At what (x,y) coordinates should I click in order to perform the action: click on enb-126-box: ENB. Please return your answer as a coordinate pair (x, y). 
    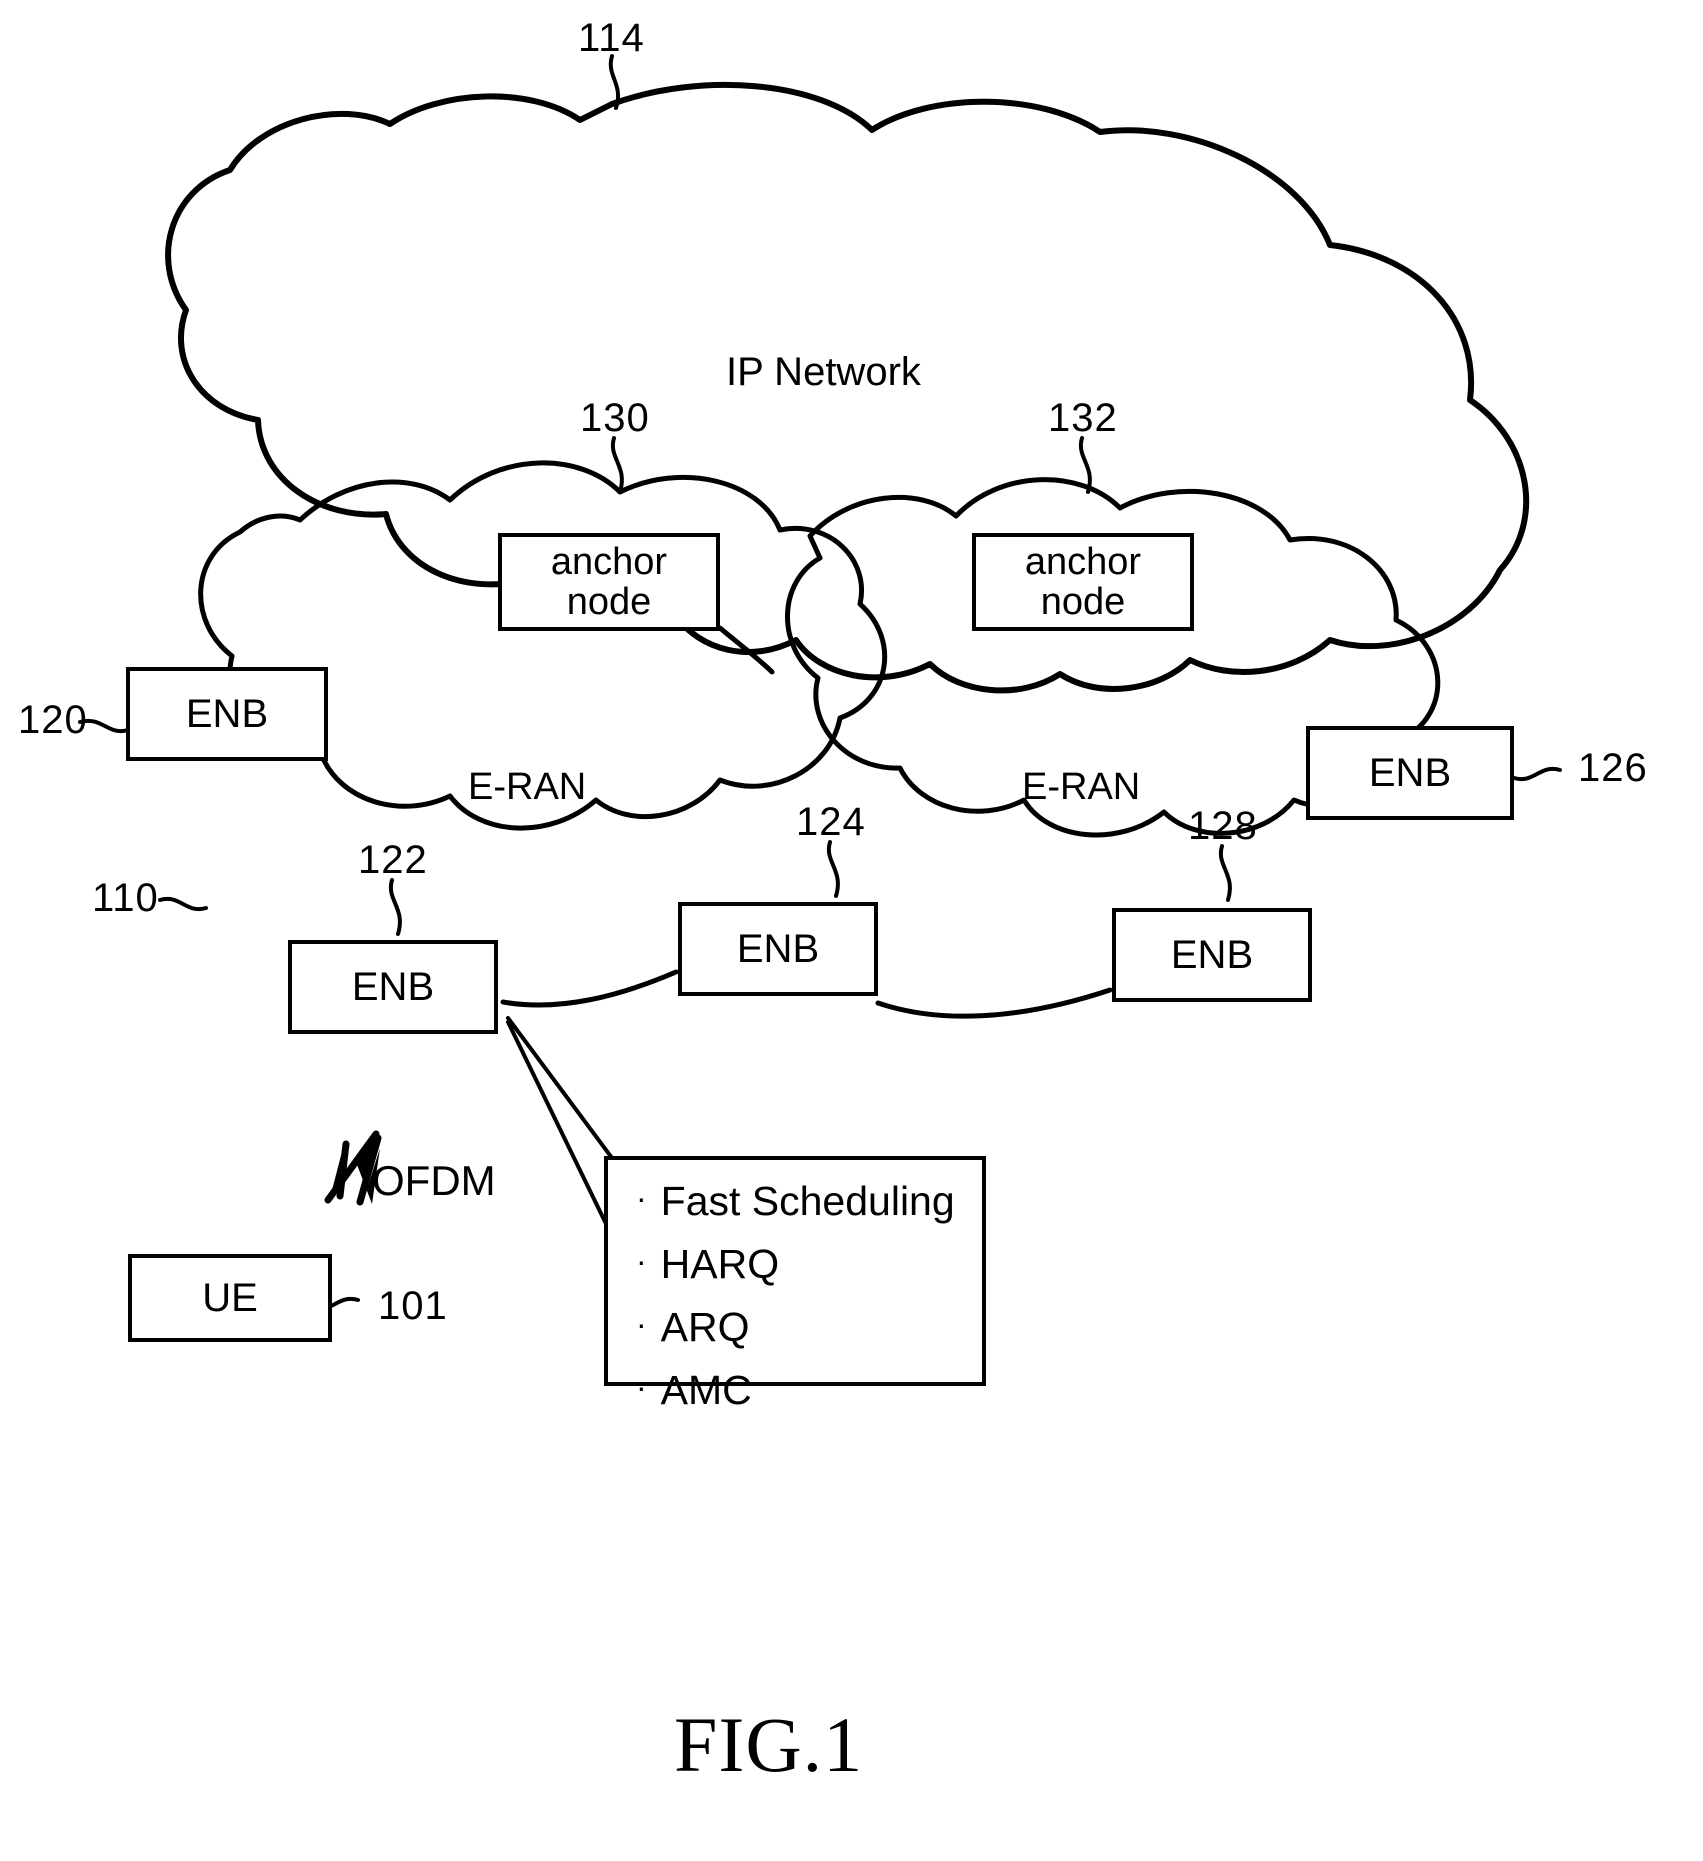
    Looking at the image, I should click on (1412, 775).